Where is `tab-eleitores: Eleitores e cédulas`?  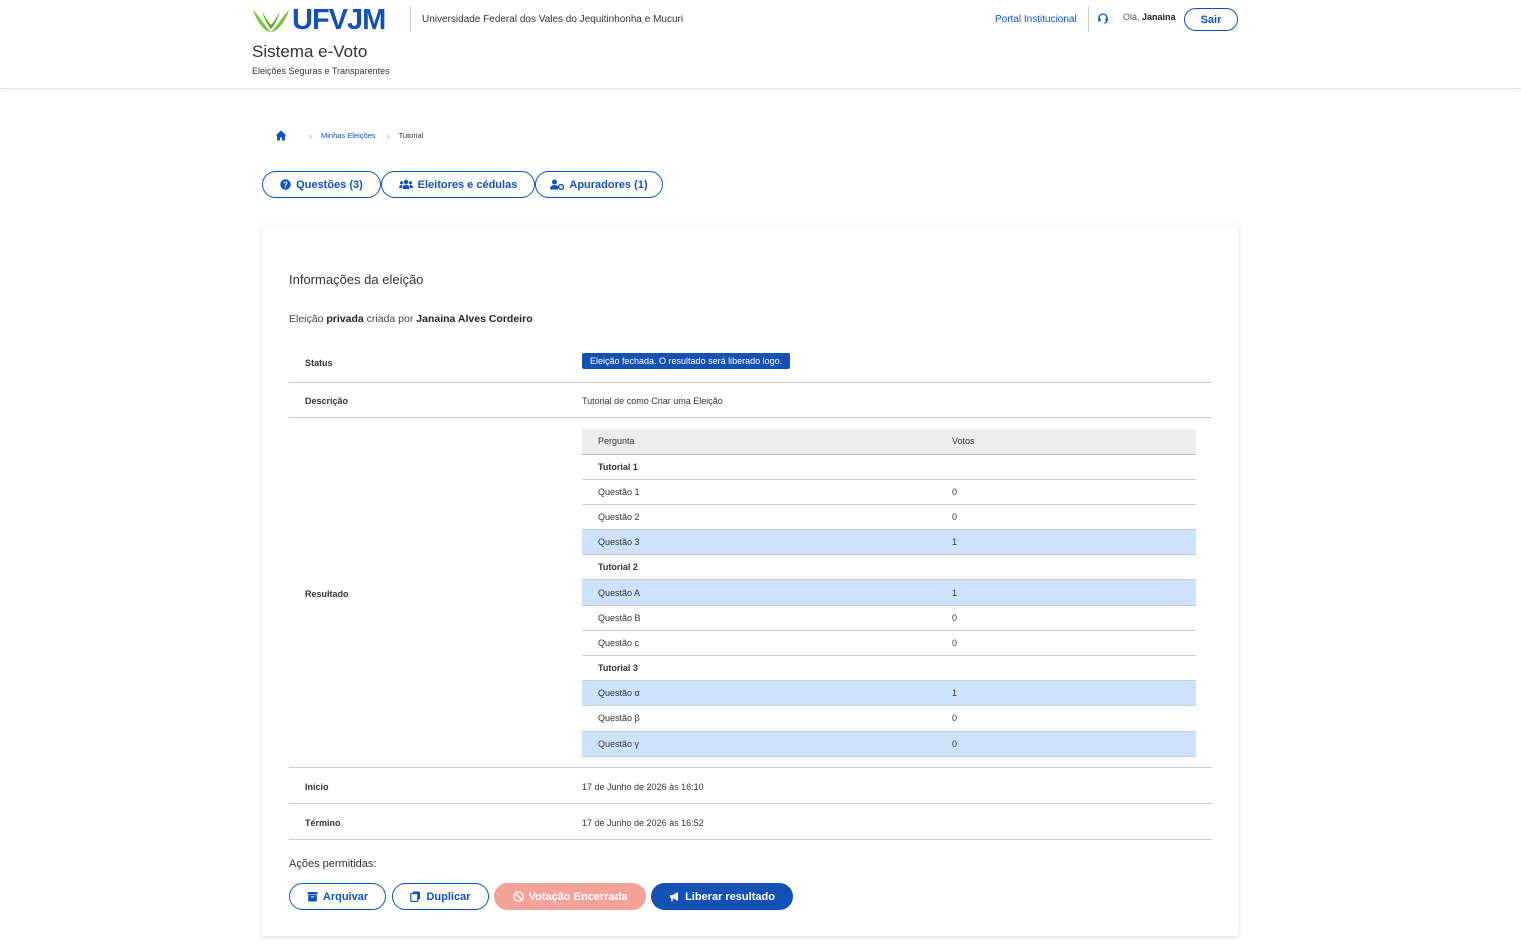
tab-eleitores: Eleitores e cédulas is located at coordinates (458, 184).